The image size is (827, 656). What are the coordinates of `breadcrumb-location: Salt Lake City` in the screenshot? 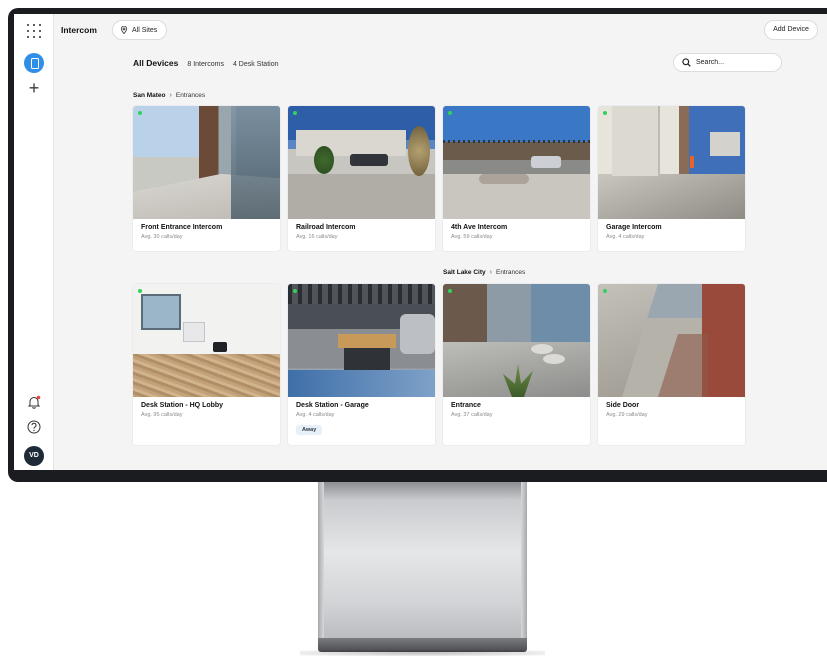 It's located at (464, 272).